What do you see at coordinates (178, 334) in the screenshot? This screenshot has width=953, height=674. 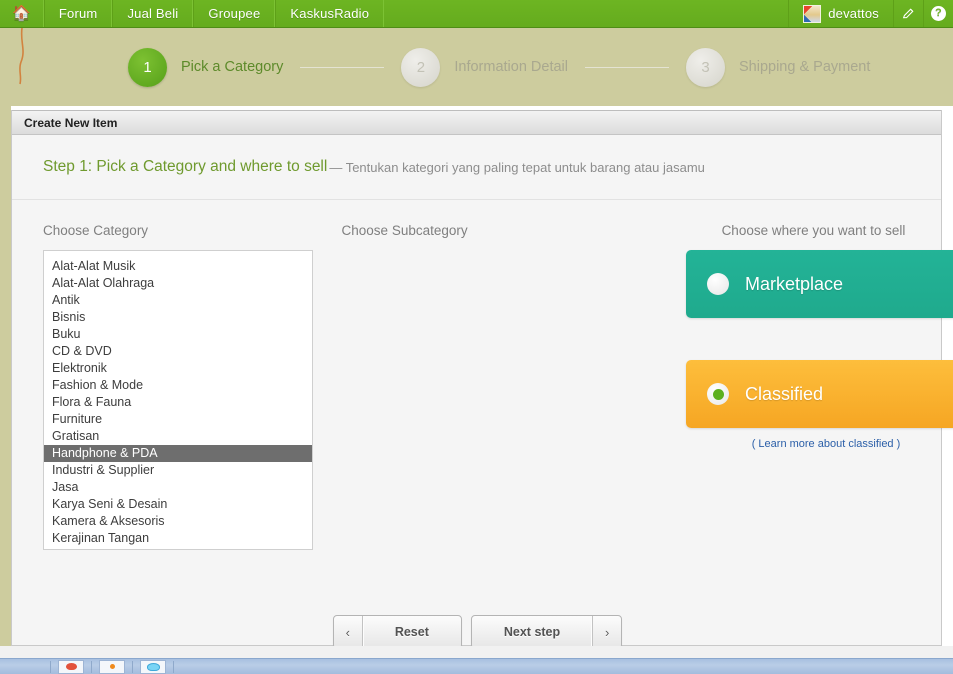 I see `category-list-item: Buku` at bounding box center [178, 334].